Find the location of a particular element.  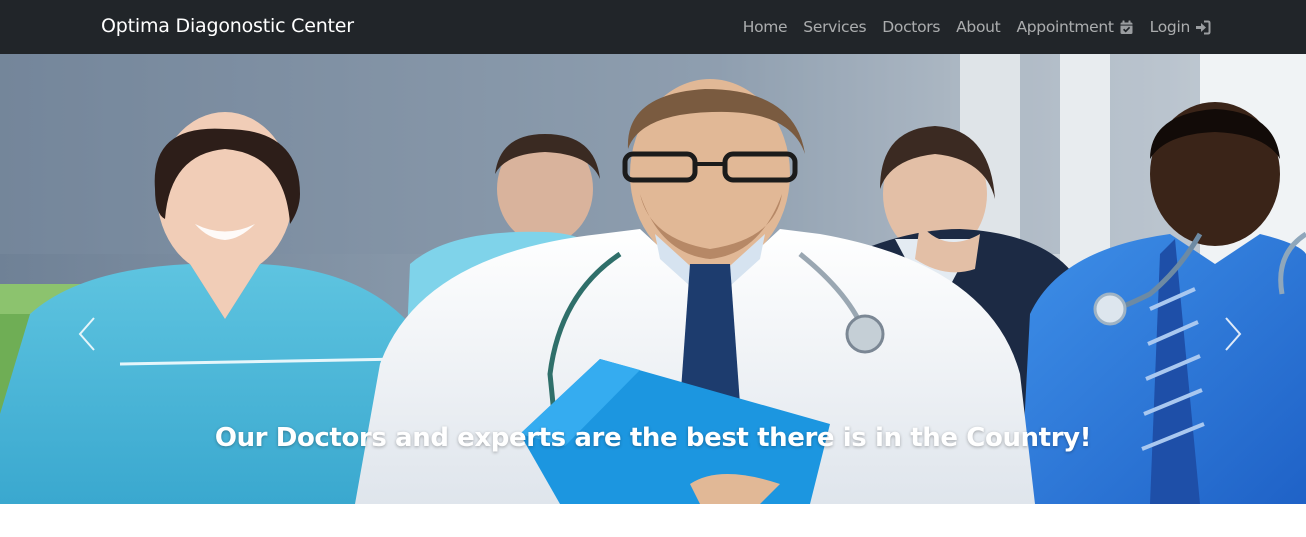

chevron-left-icon is located at coordinates (86, 334).